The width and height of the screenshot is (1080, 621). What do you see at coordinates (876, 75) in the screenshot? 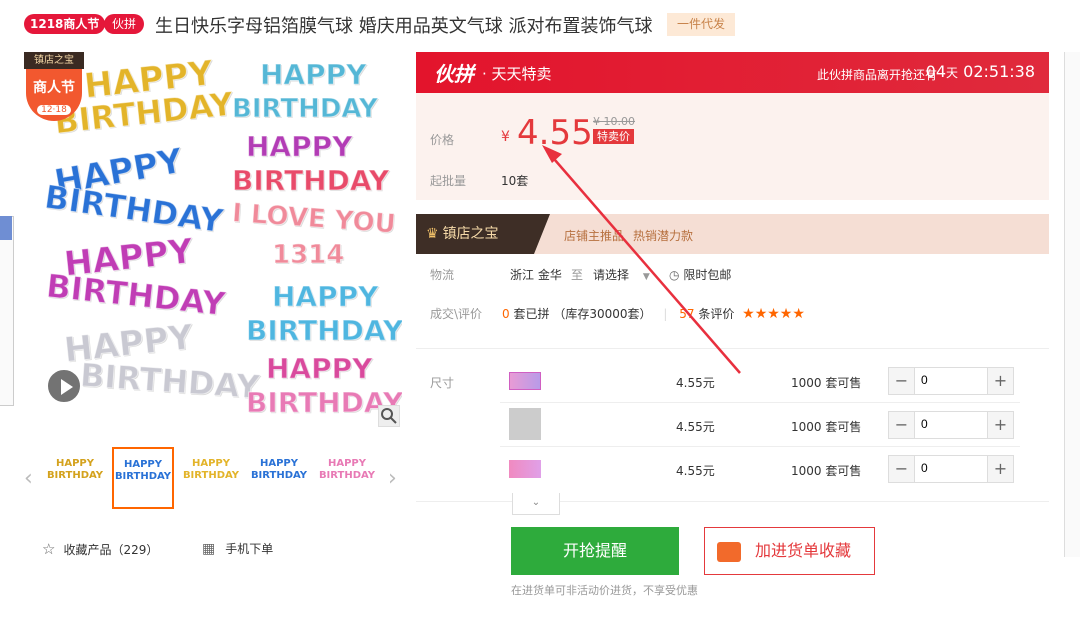
I see `countdown-label: 此伙拼商品离开抢还有` at bounding box center [876, 75].